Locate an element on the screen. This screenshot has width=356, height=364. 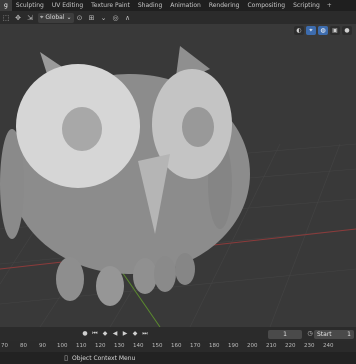
viewport-overlay-buttons: ◐ ⌖ ◍ ▣ ● is located at coordinates (323, 30).